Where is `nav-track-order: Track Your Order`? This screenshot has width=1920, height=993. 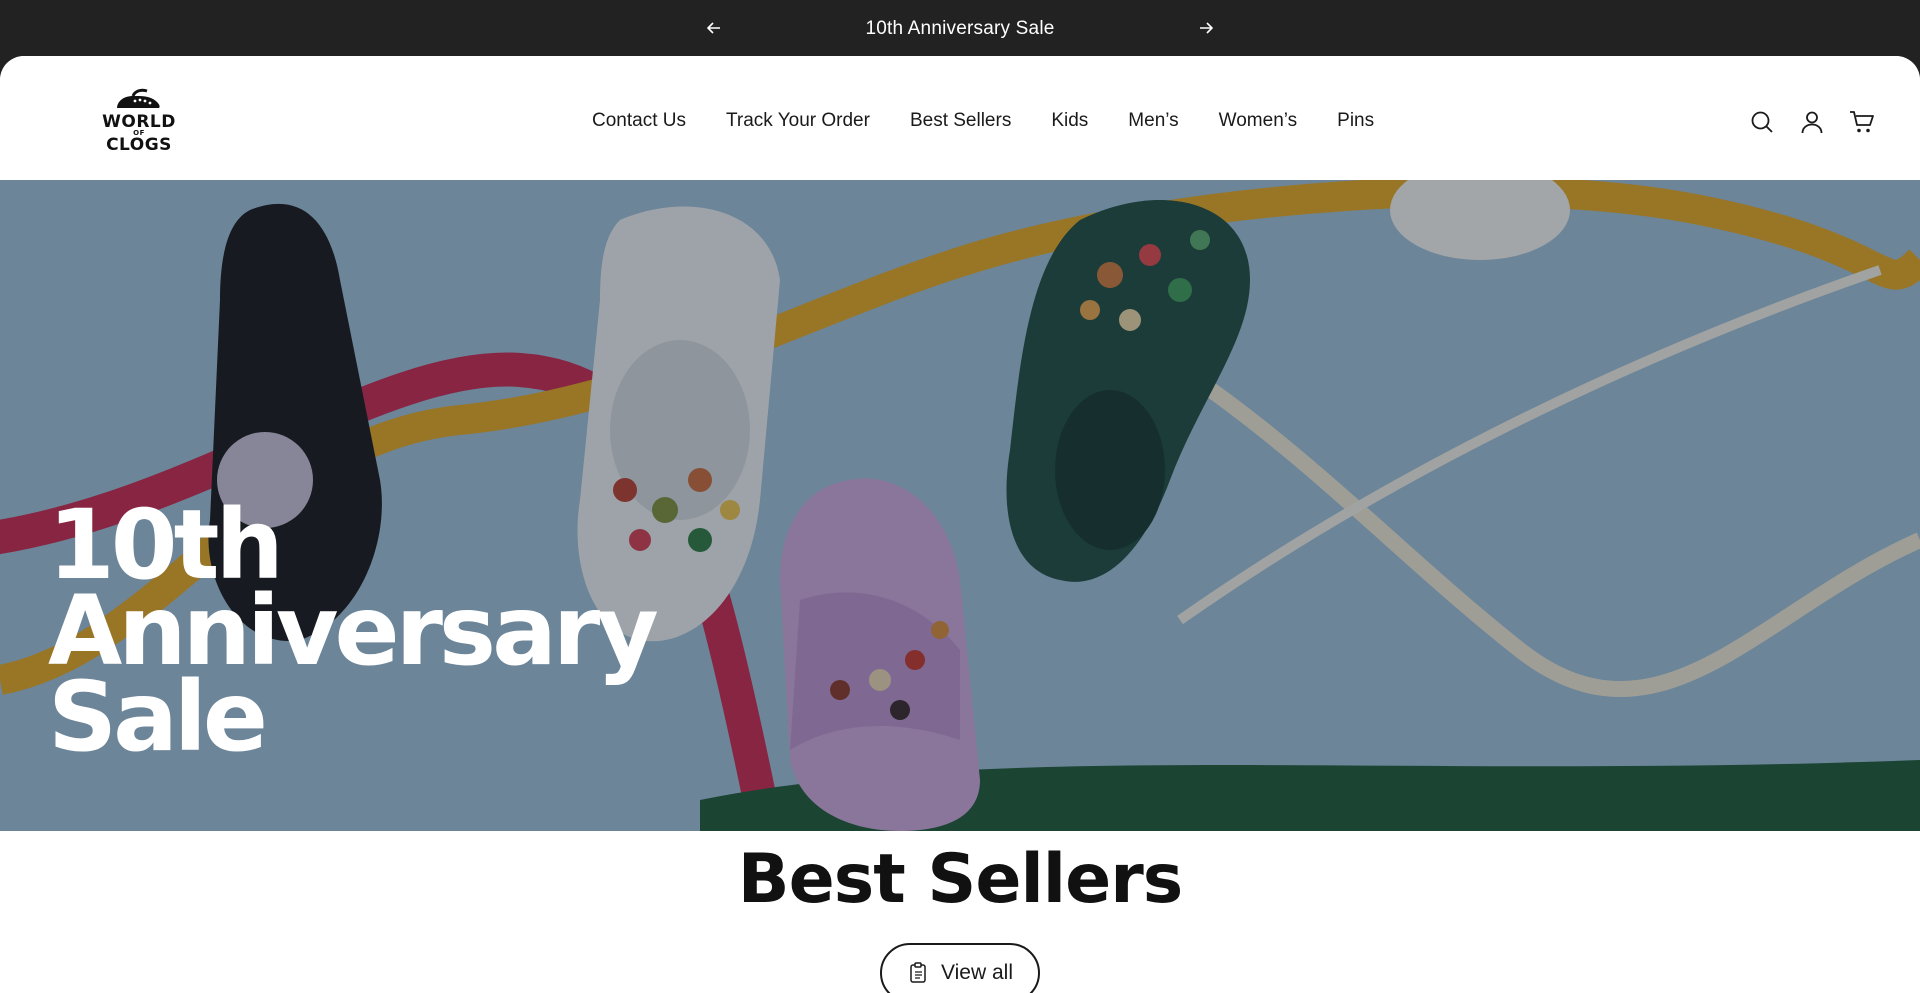 nav-track-order: Track Your Order is located at coordinates (798, 121).